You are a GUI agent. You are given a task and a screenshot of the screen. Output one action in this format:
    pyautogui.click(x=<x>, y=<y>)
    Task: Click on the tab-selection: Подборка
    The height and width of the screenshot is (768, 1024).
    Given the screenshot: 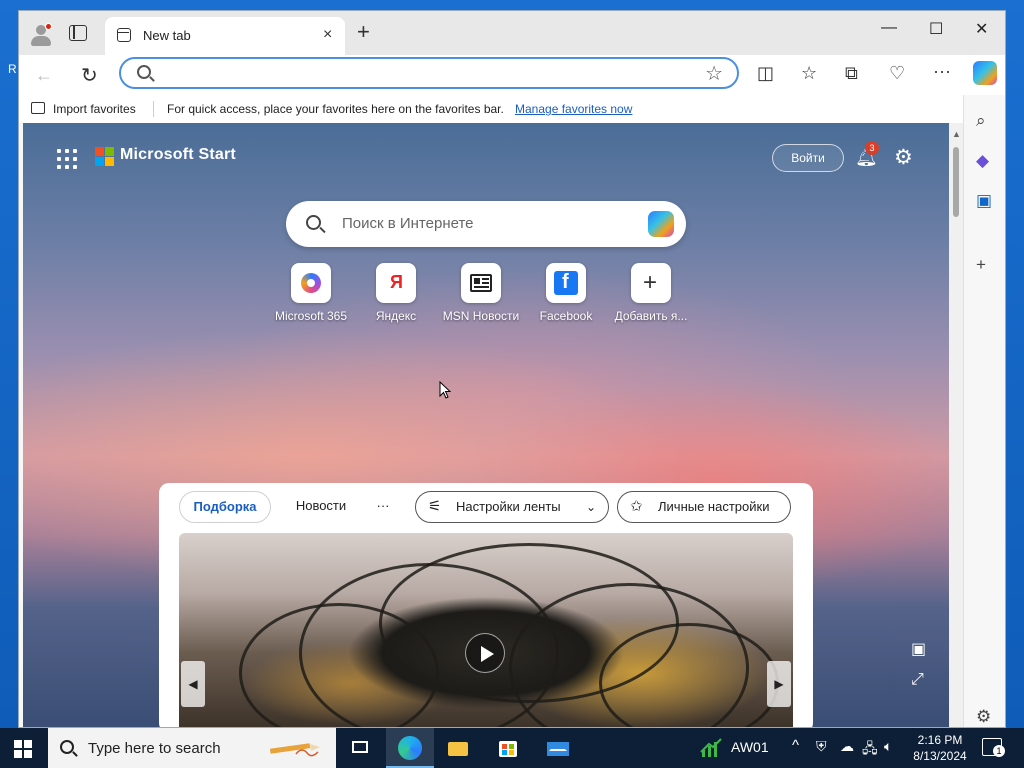 What is the action you would take?
    pyautogui.click(x=225, y=507)
    